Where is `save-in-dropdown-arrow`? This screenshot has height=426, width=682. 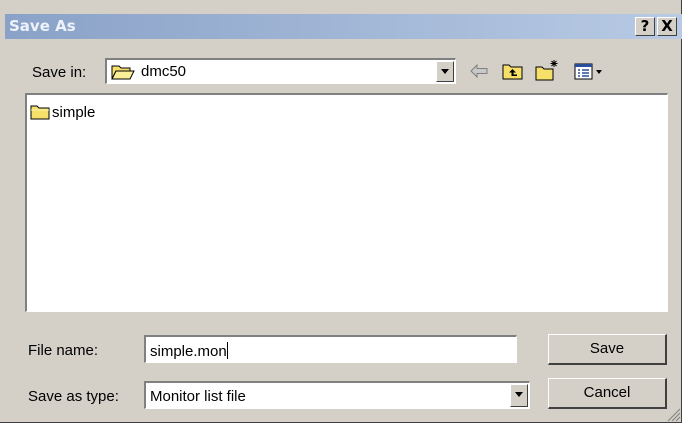 save-in-dropdown-arrow is located at coordinates (445, 71).